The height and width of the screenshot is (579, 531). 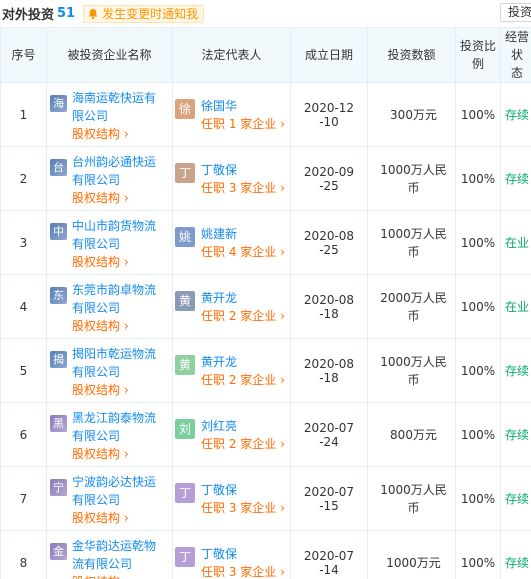 What do you see at coordinates (58, 295) in the screenshot?
I see `company-logo: 东` at bounding box center [58, 295].